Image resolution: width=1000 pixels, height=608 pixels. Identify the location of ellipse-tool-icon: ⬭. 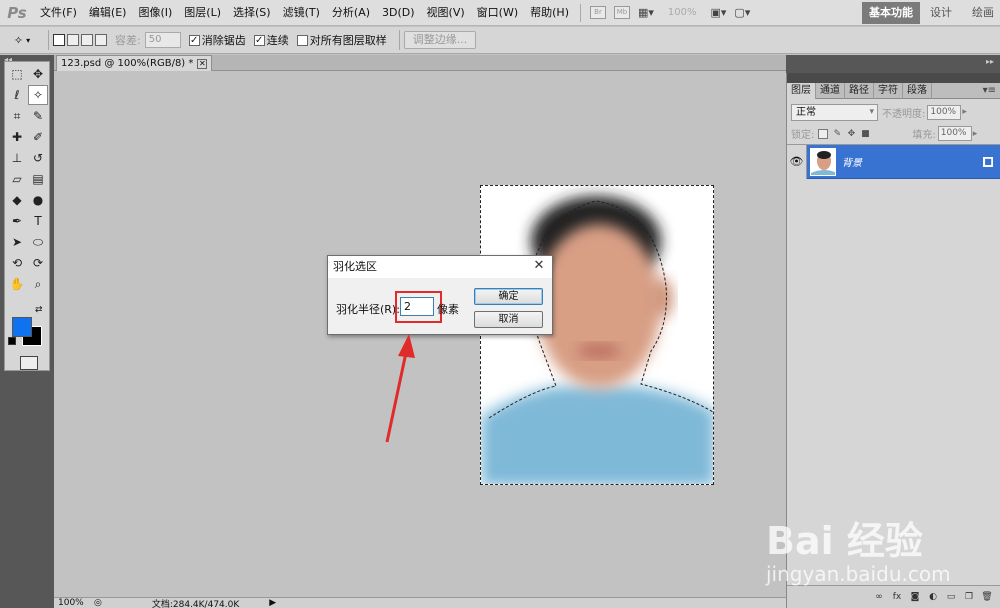
(38, 242).